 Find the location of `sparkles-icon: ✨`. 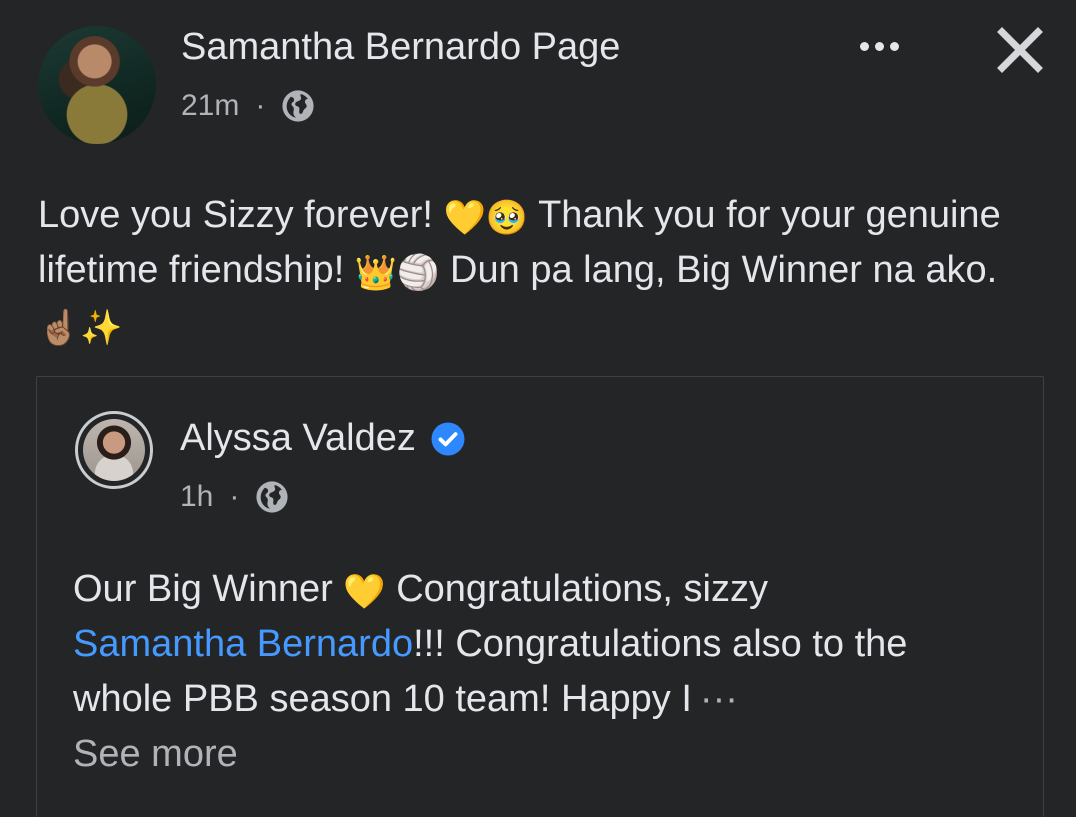

sparkles-icon: ✨ is located at coordinates (101, 328).